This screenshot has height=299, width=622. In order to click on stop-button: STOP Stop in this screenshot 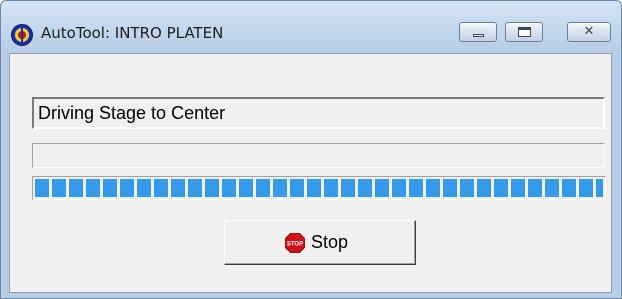, I will do `click(320, 242)`.